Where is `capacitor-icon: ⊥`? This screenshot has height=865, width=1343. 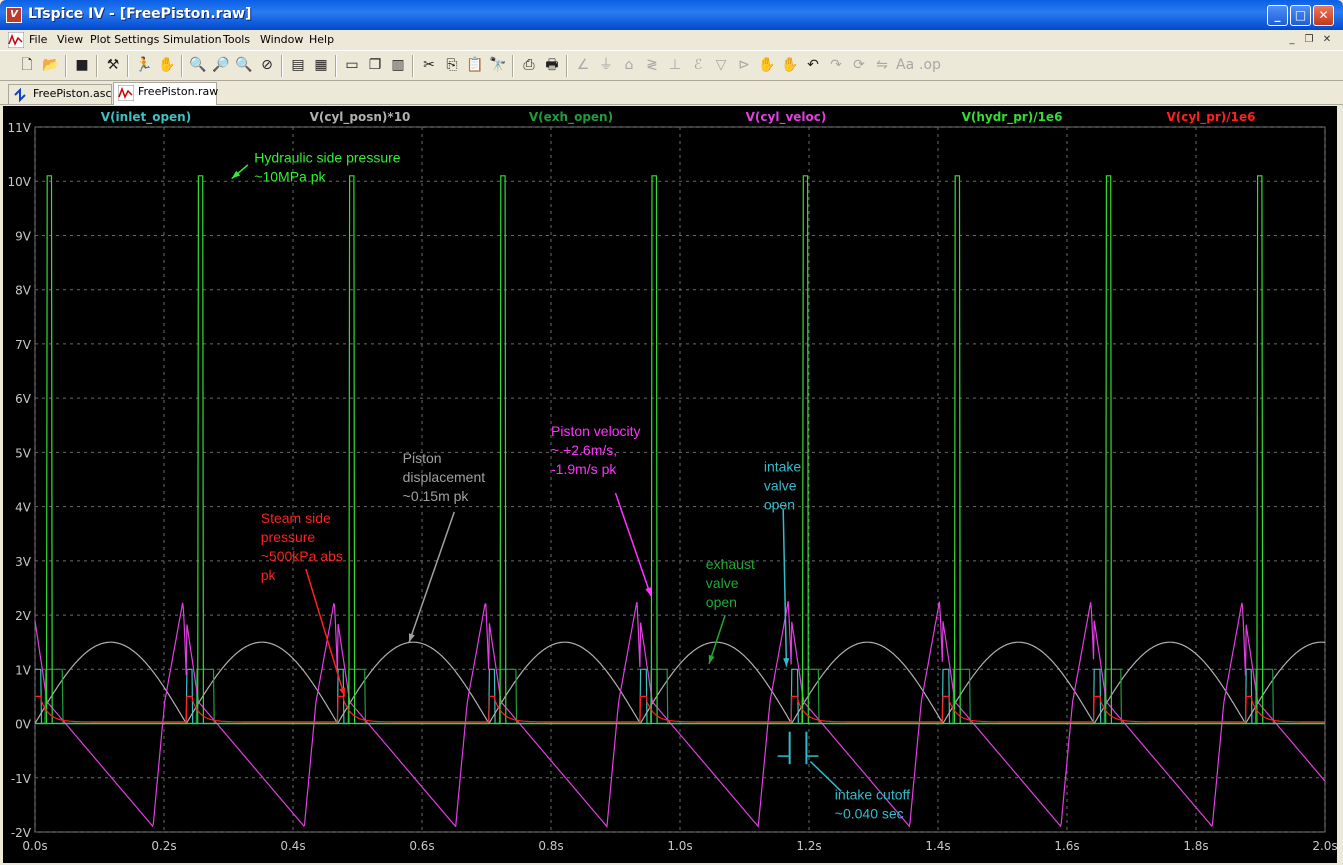 capacitor-icon: ⊥ is located at coordinates (675, 65).